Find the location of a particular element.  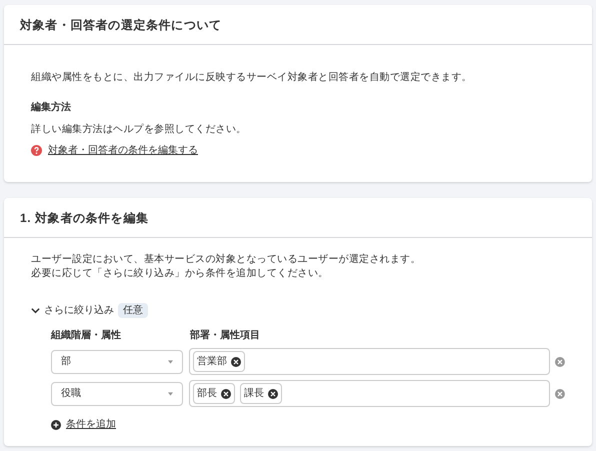

description: 組織や属性をもとに、出力ファイルに反映するサーベイ対象者と回答者を自動で選定できます。 is located at coordinates (252, 77).